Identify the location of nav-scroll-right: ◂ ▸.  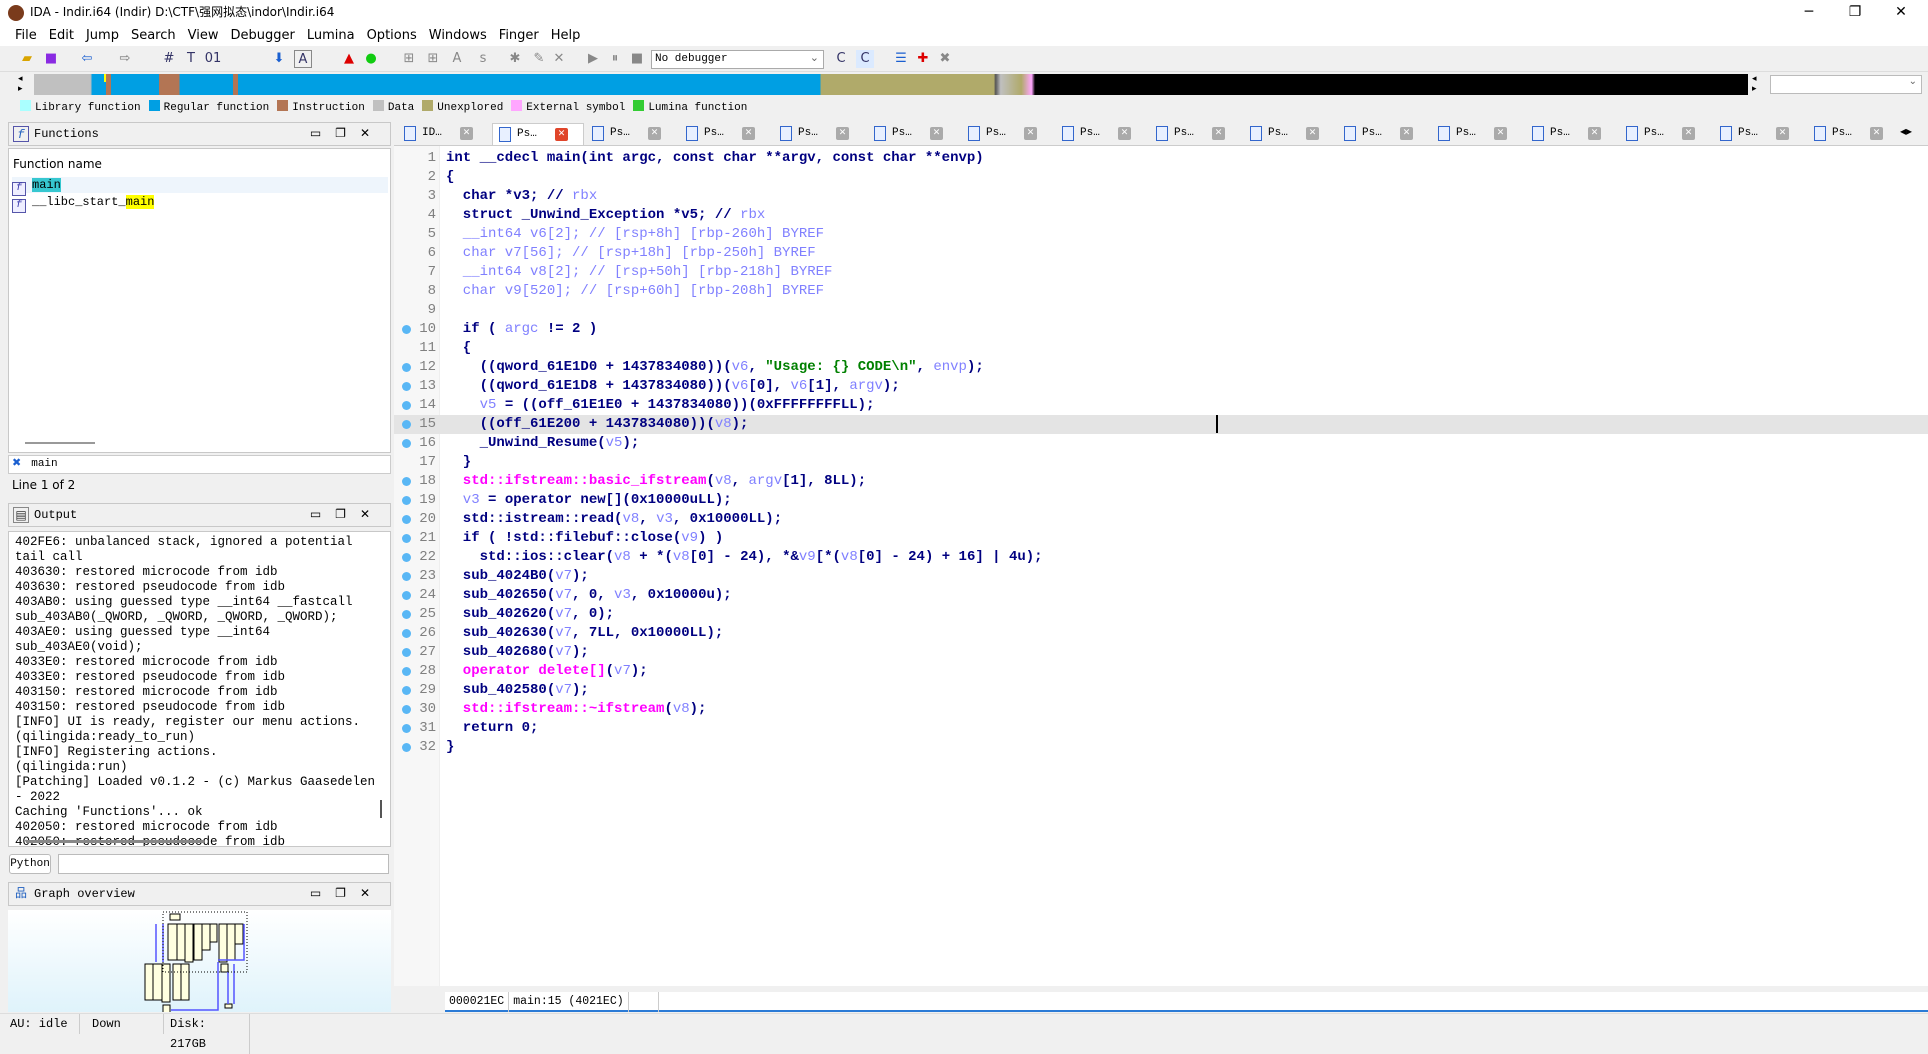
(1758, 84).